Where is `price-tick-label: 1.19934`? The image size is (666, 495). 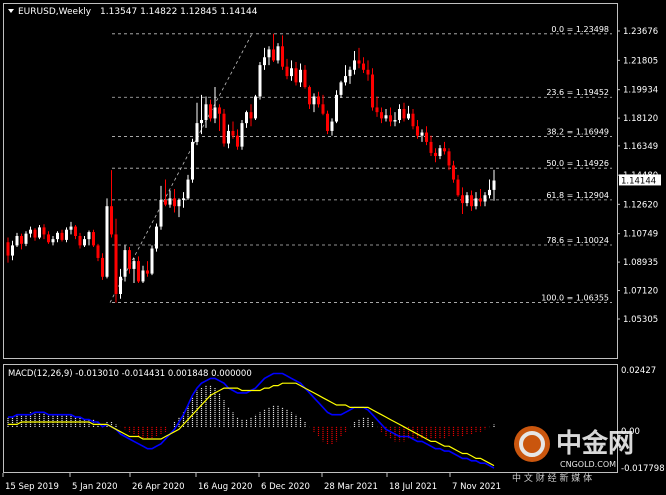
price-tick-label: 1.19934 is located at coordinates (640, 91).